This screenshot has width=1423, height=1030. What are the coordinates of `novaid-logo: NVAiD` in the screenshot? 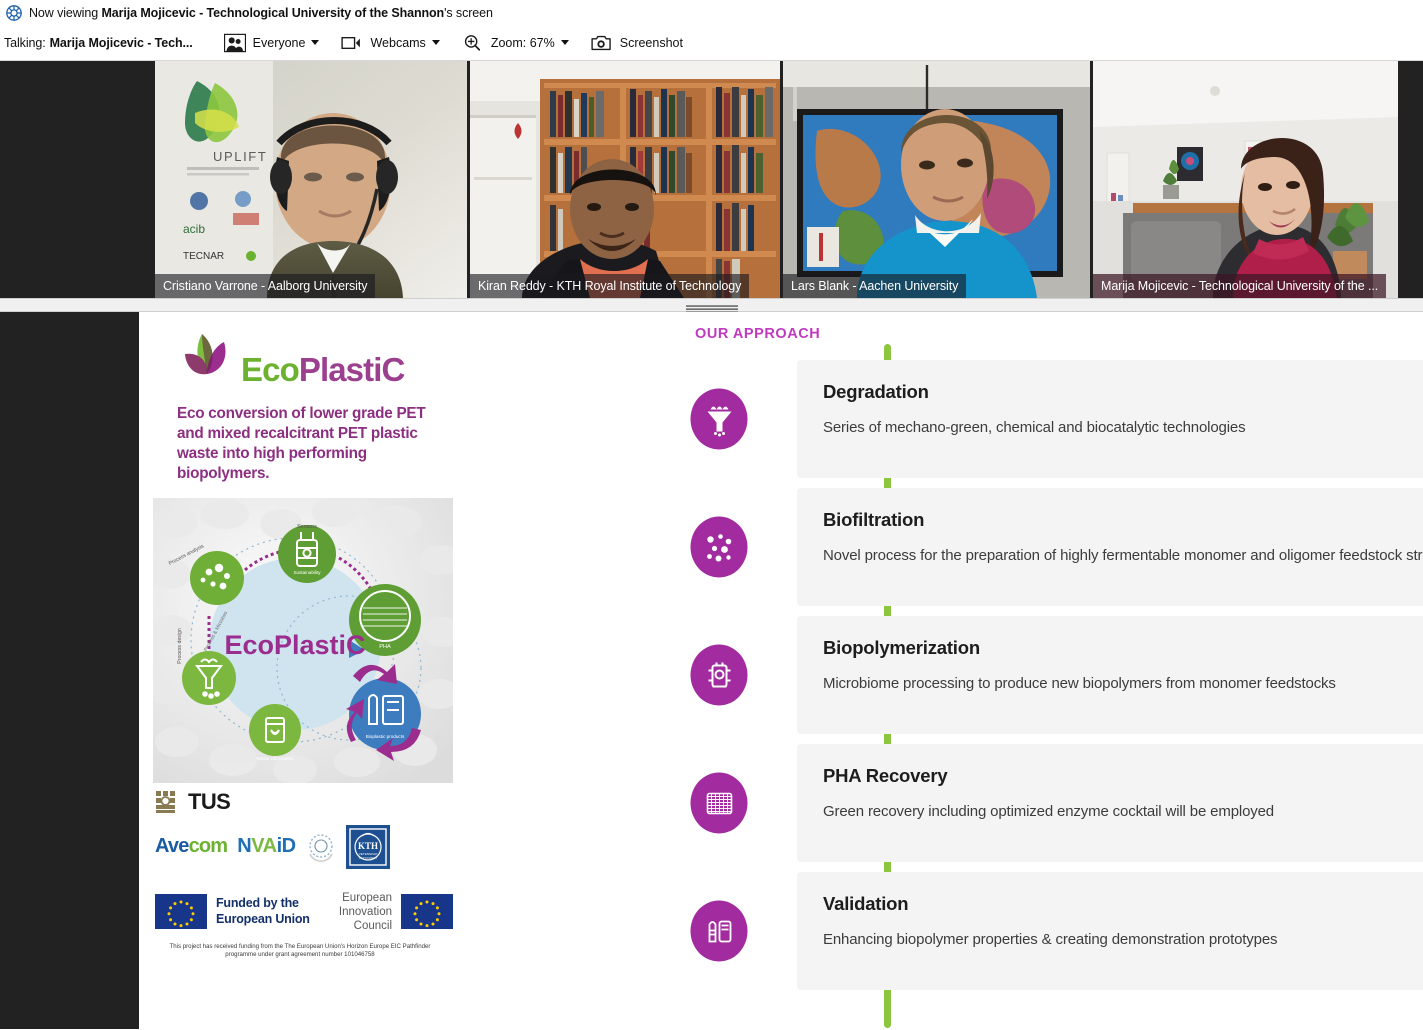 It's located at (267, 846).